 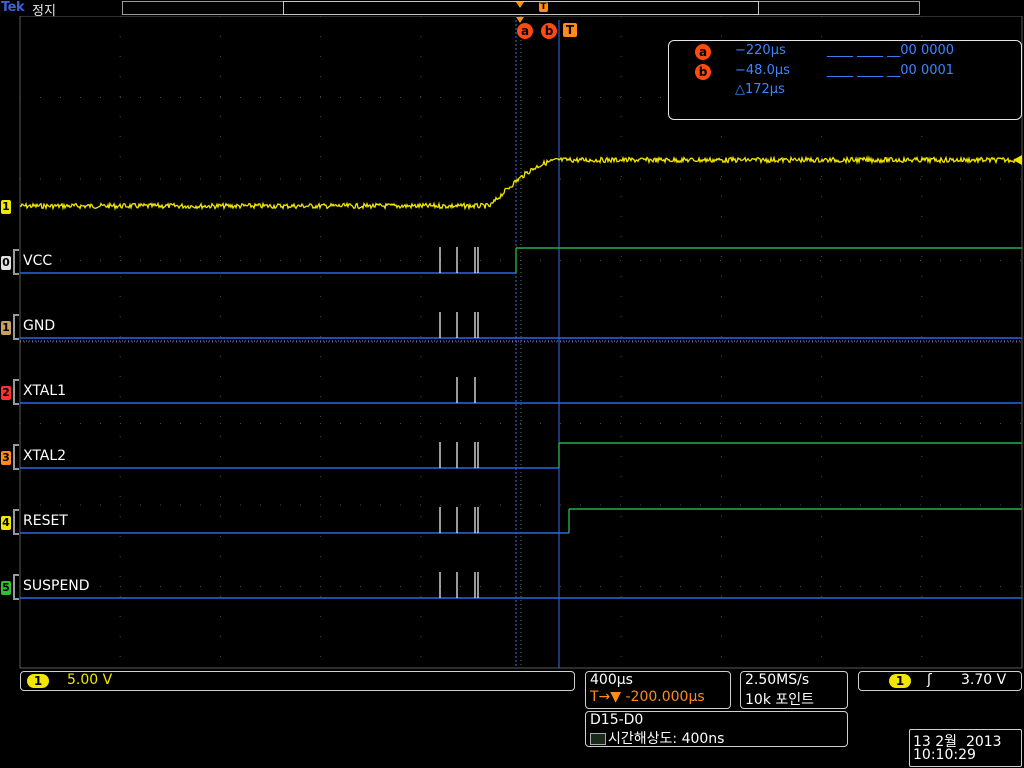 What do you see at coordinates (760, 50) in the screenshot?
I see `cursor-a-time: −220µs` at bounding box center [760, 50].